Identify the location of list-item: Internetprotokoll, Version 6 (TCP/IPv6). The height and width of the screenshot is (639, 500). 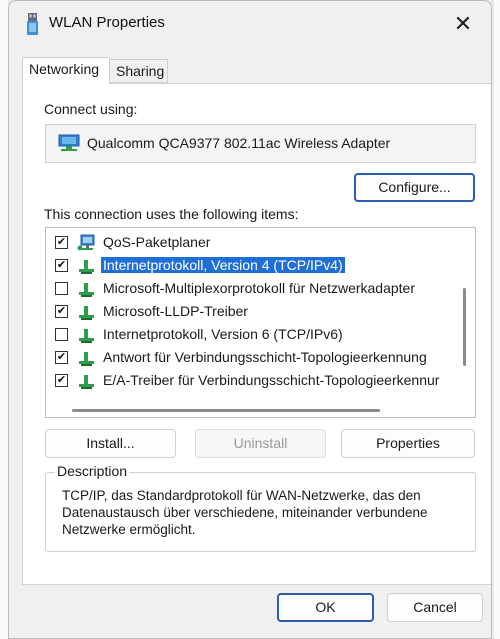
(252, 335).